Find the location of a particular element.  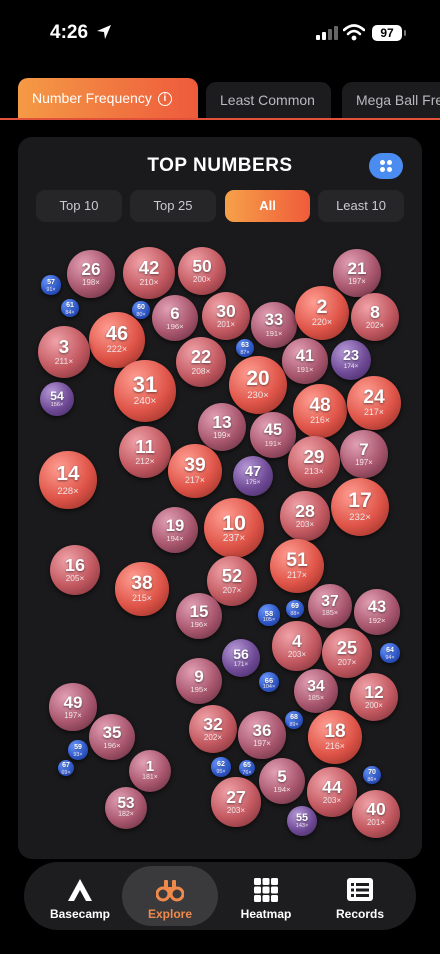

number-bubble: 47 175× is located at coordinates (253, 476).